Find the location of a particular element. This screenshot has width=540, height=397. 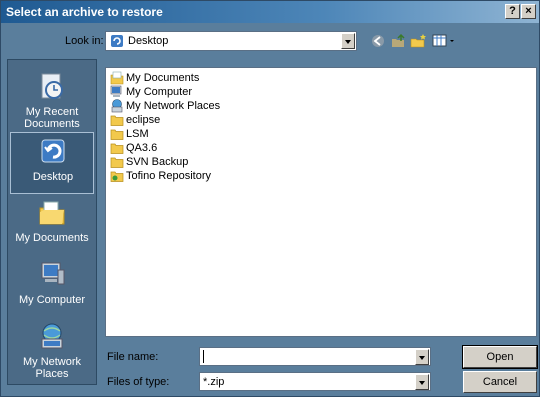

close-button: × is located at coordinates (528, 11).